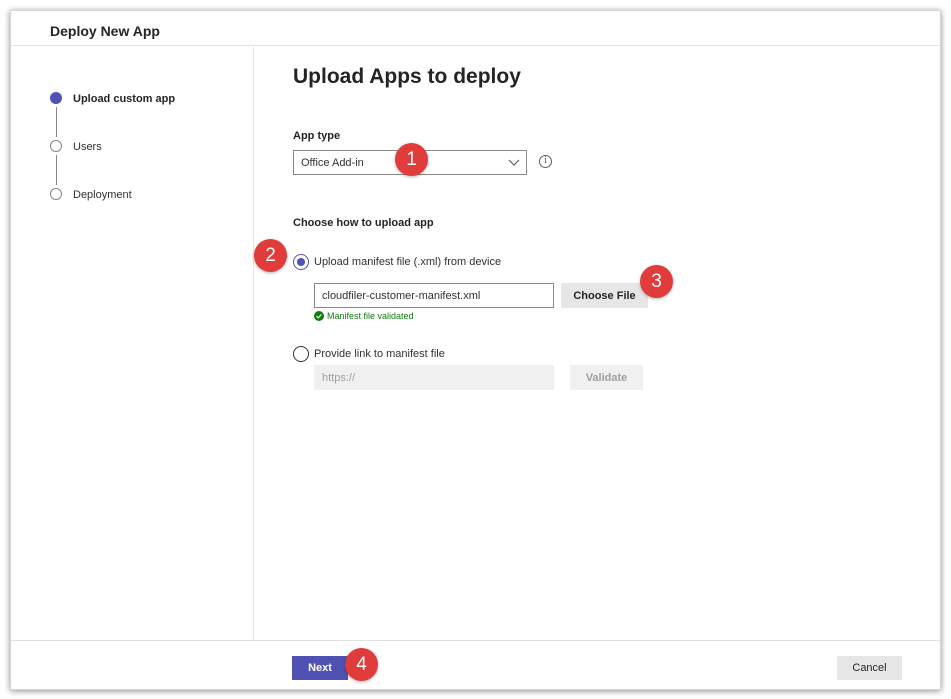 The width and height of the screenshot is (951, 699). What do you see at coordinates (105, 31) in the screenshot?
I see `dialog-title: Deploy New App` at bounding box center [105, 31].